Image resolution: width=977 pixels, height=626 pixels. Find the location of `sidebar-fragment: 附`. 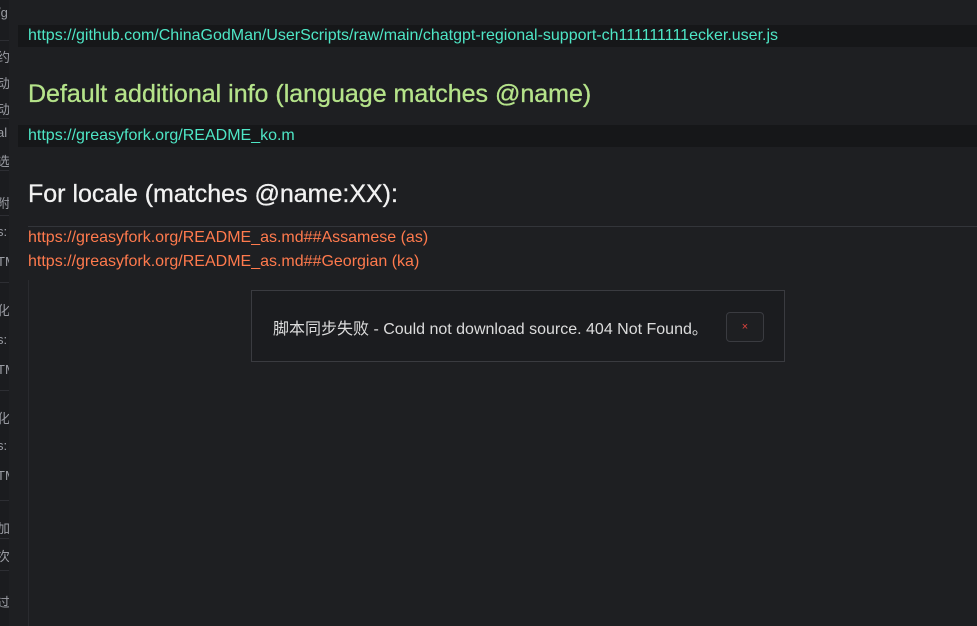

sidebar-fragment: 附 is located at coordinates (4, 203).